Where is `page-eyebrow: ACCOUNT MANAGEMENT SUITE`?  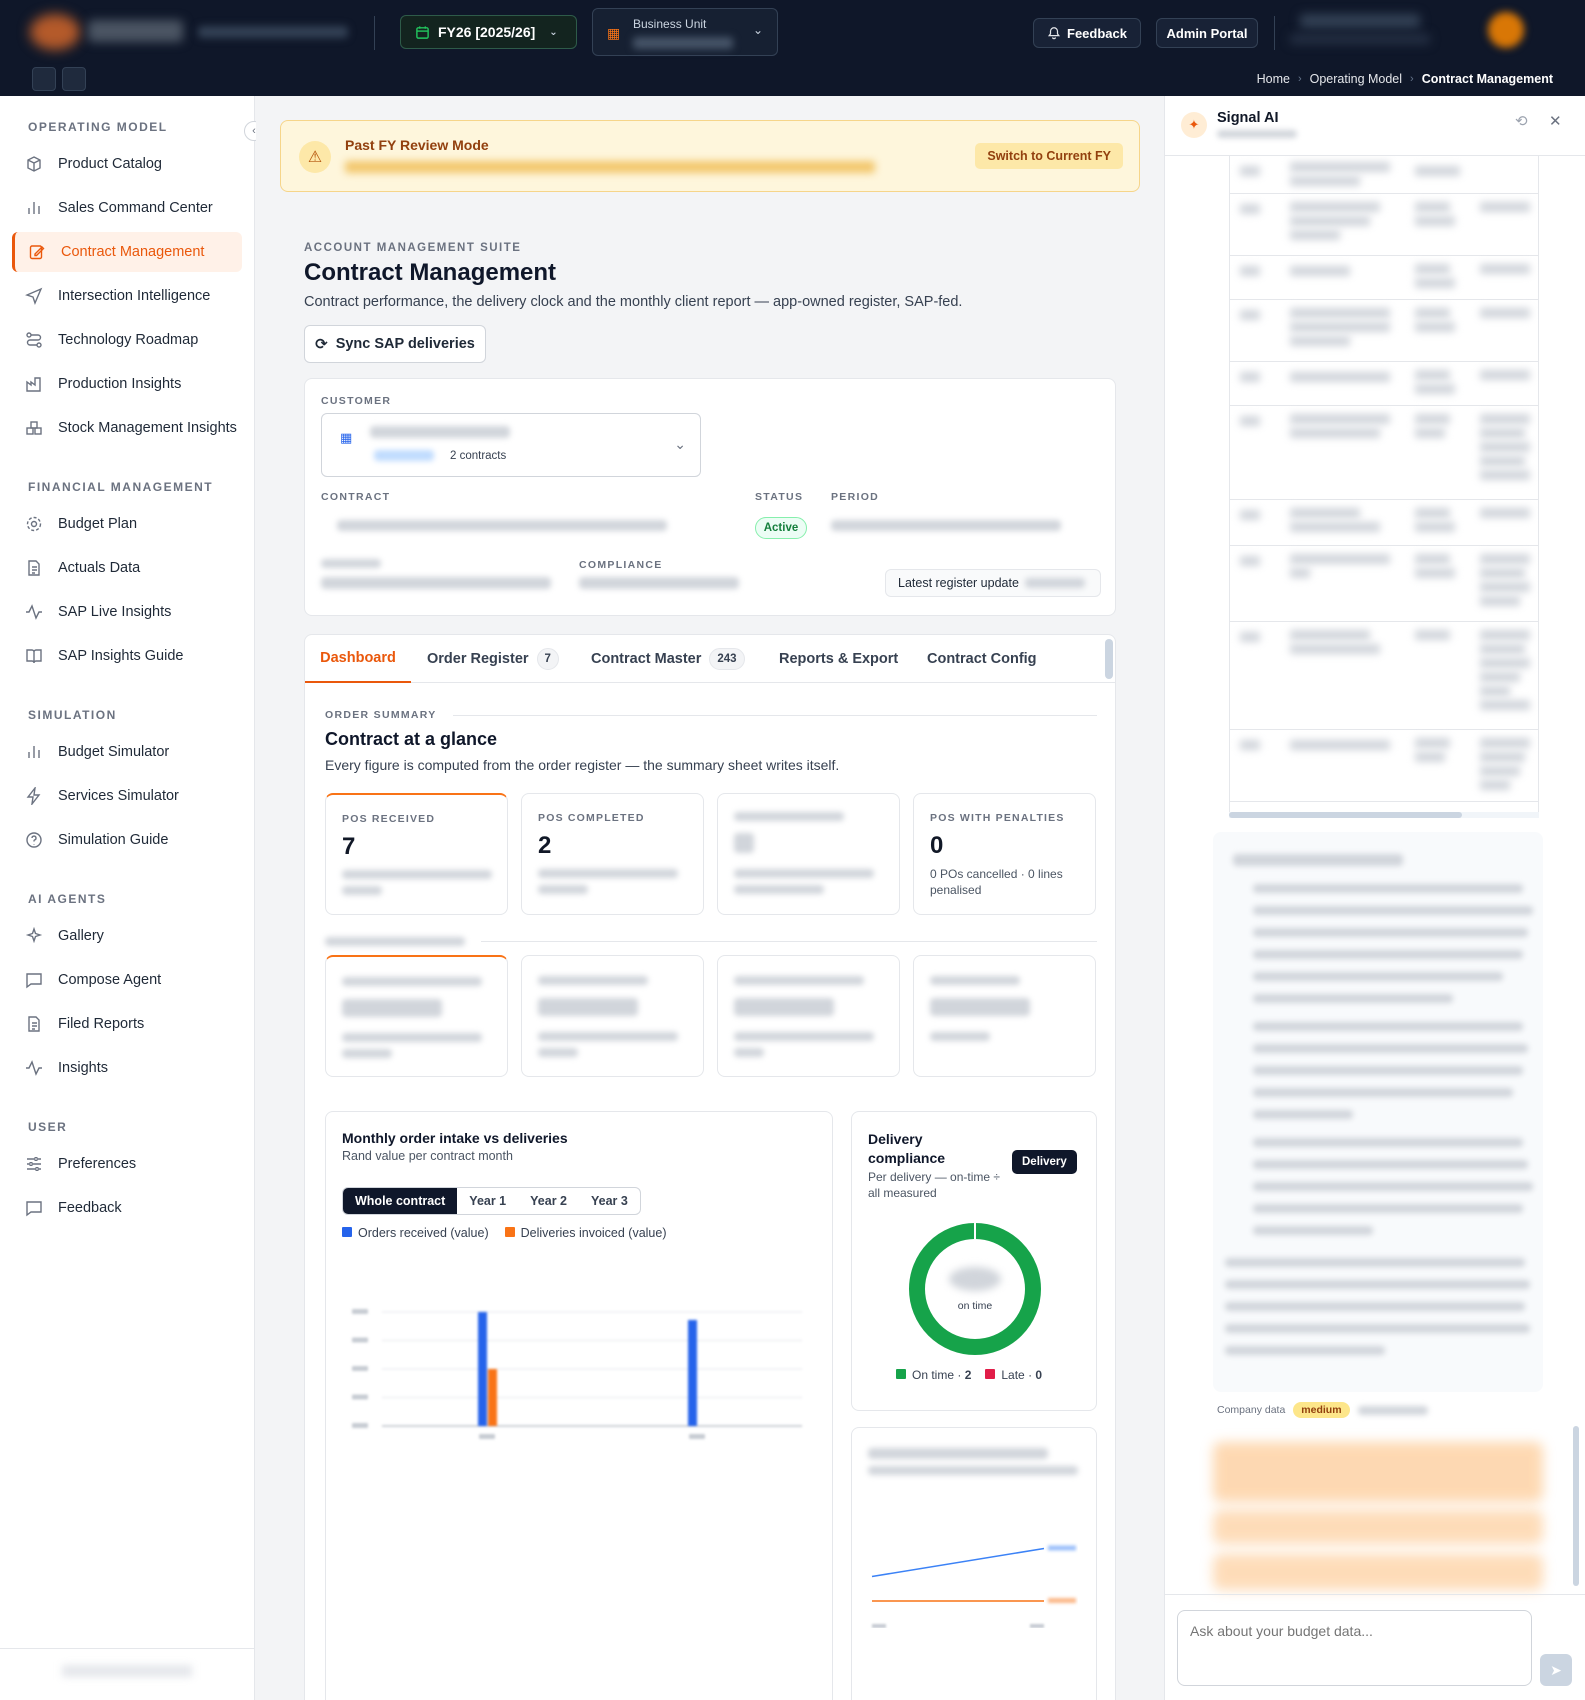
page-eyebrow: ACCOUNT MANAGEMENT SUITE is located at coordinates (413, 248).